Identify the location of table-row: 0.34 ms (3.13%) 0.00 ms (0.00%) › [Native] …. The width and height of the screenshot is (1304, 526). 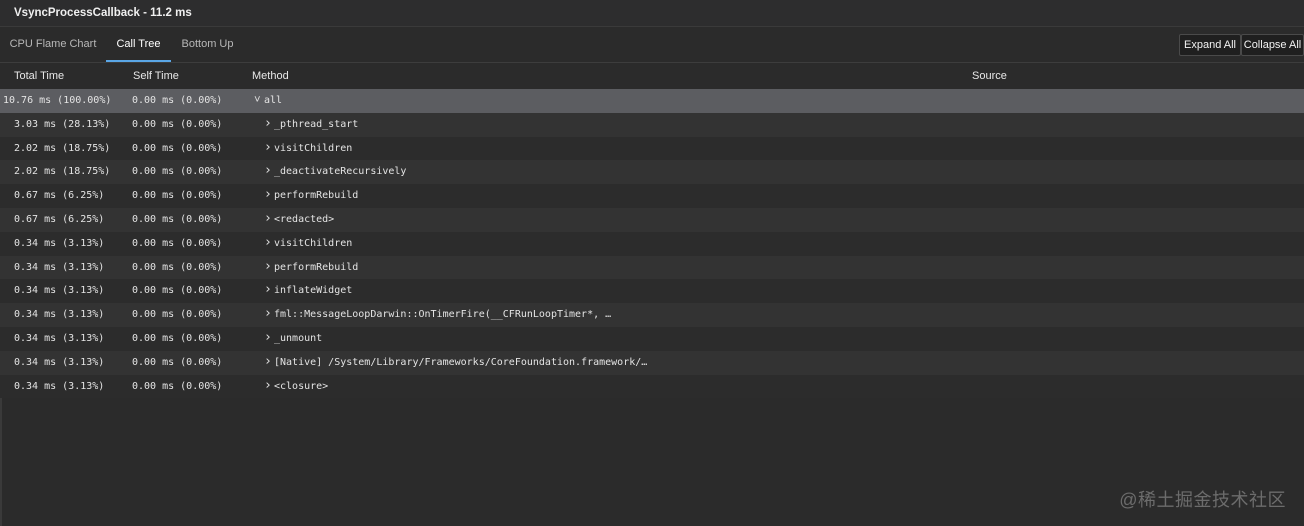
(652, 362).